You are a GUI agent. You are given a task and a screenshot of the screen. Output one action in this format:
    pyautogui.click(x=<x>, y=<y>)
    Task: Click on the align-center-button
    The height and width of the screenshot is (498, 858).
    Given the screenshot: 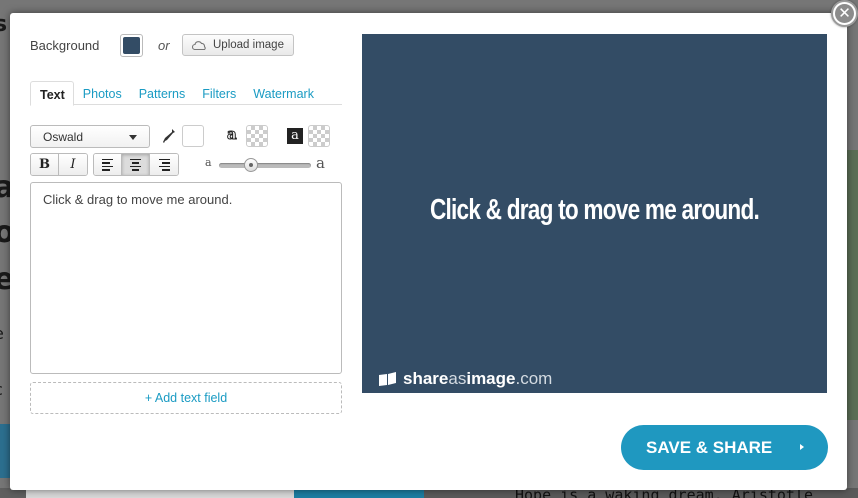 What is the action you would take?
    pyautogui.click(x=136, y=164)
    